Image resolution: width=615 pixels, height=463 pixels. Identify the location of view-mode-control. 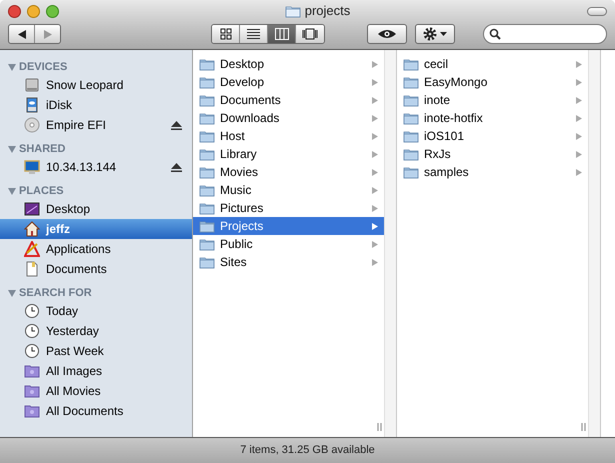
(268, 34).